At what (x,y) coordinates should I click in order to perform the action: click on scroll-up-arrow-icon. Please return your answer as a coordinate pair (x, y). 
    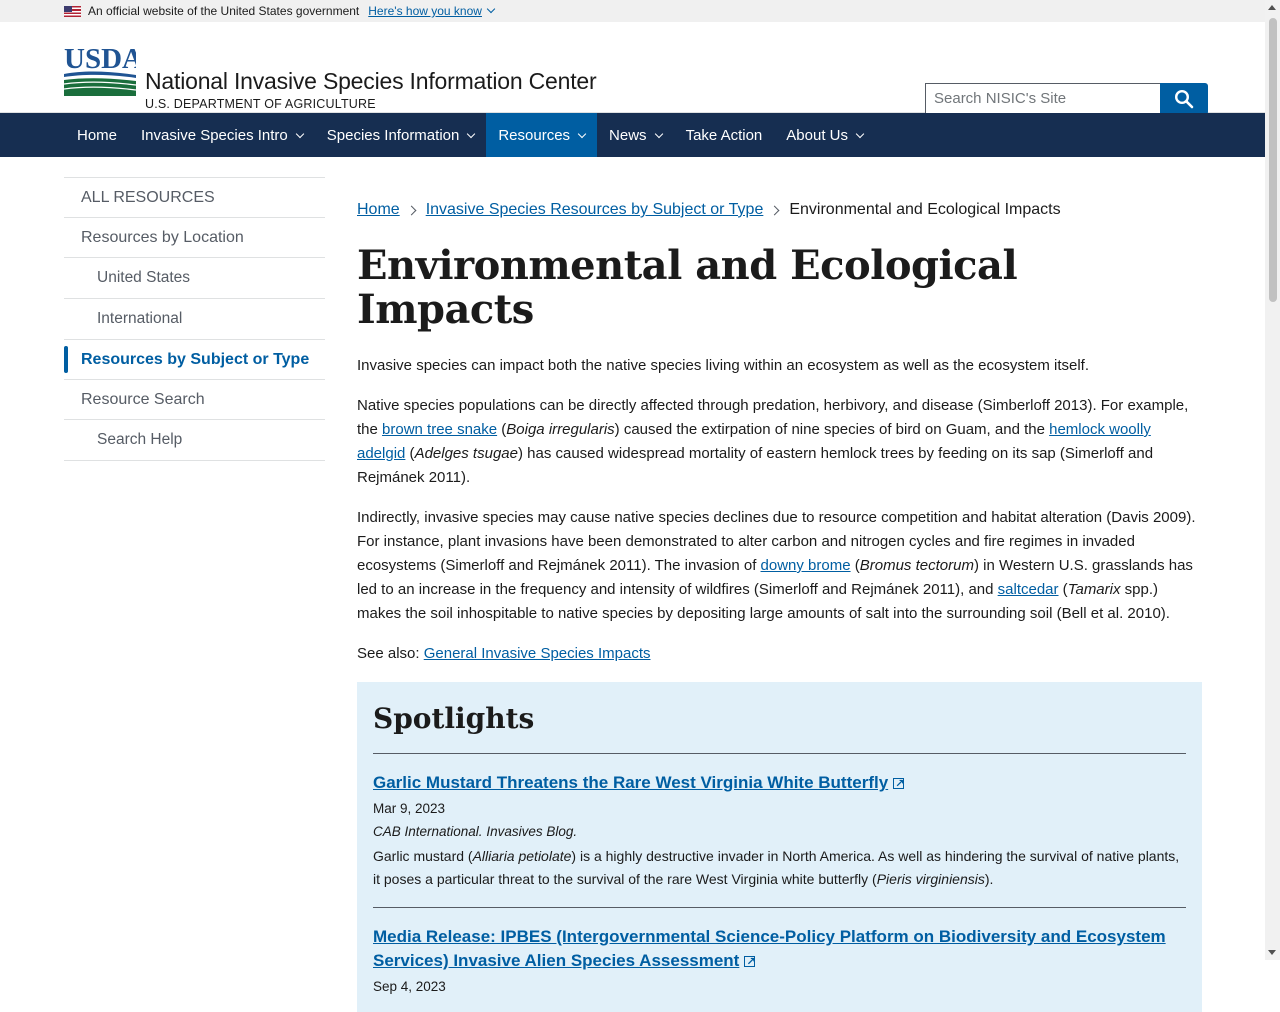
    Looking at the image, I should click on (1272, 7).